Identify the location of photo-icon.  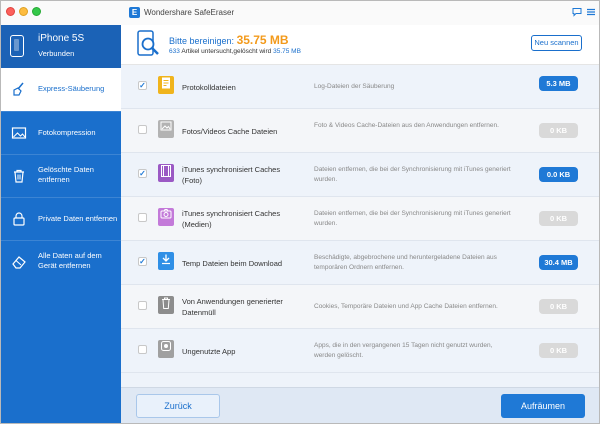
(19, 133).